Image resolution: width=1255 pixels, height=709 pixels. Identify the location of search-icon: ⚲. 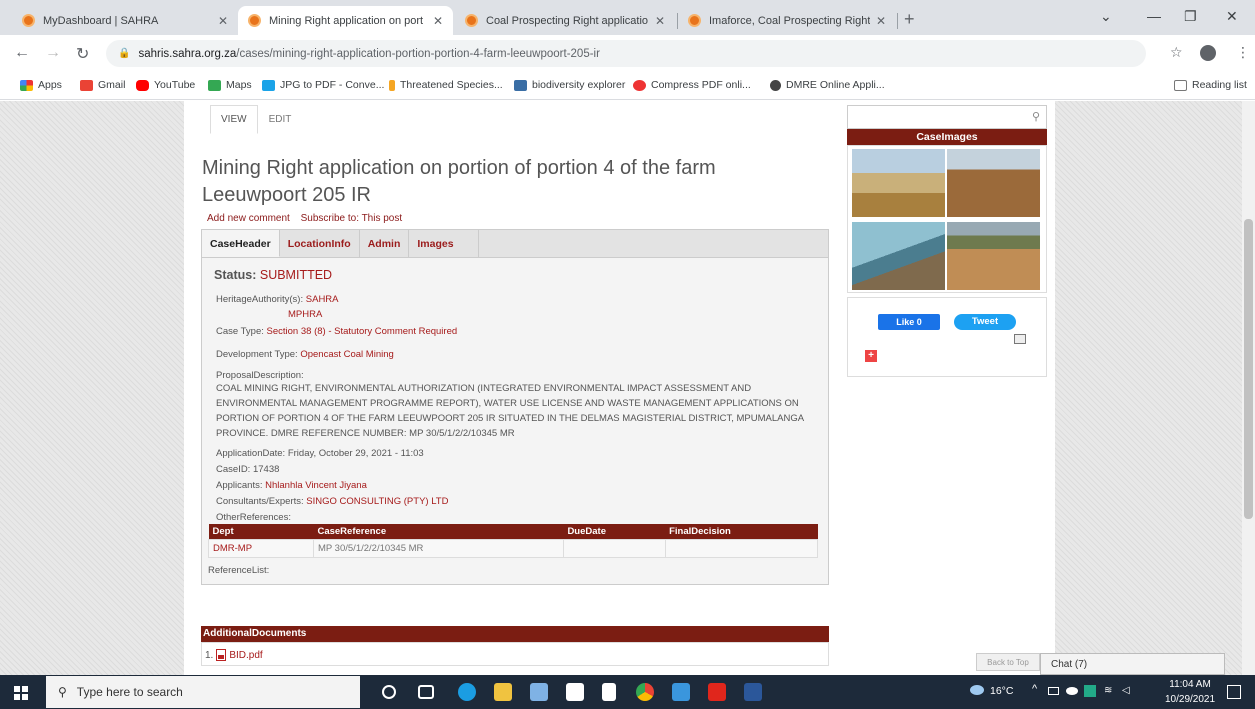
(1036, 116).